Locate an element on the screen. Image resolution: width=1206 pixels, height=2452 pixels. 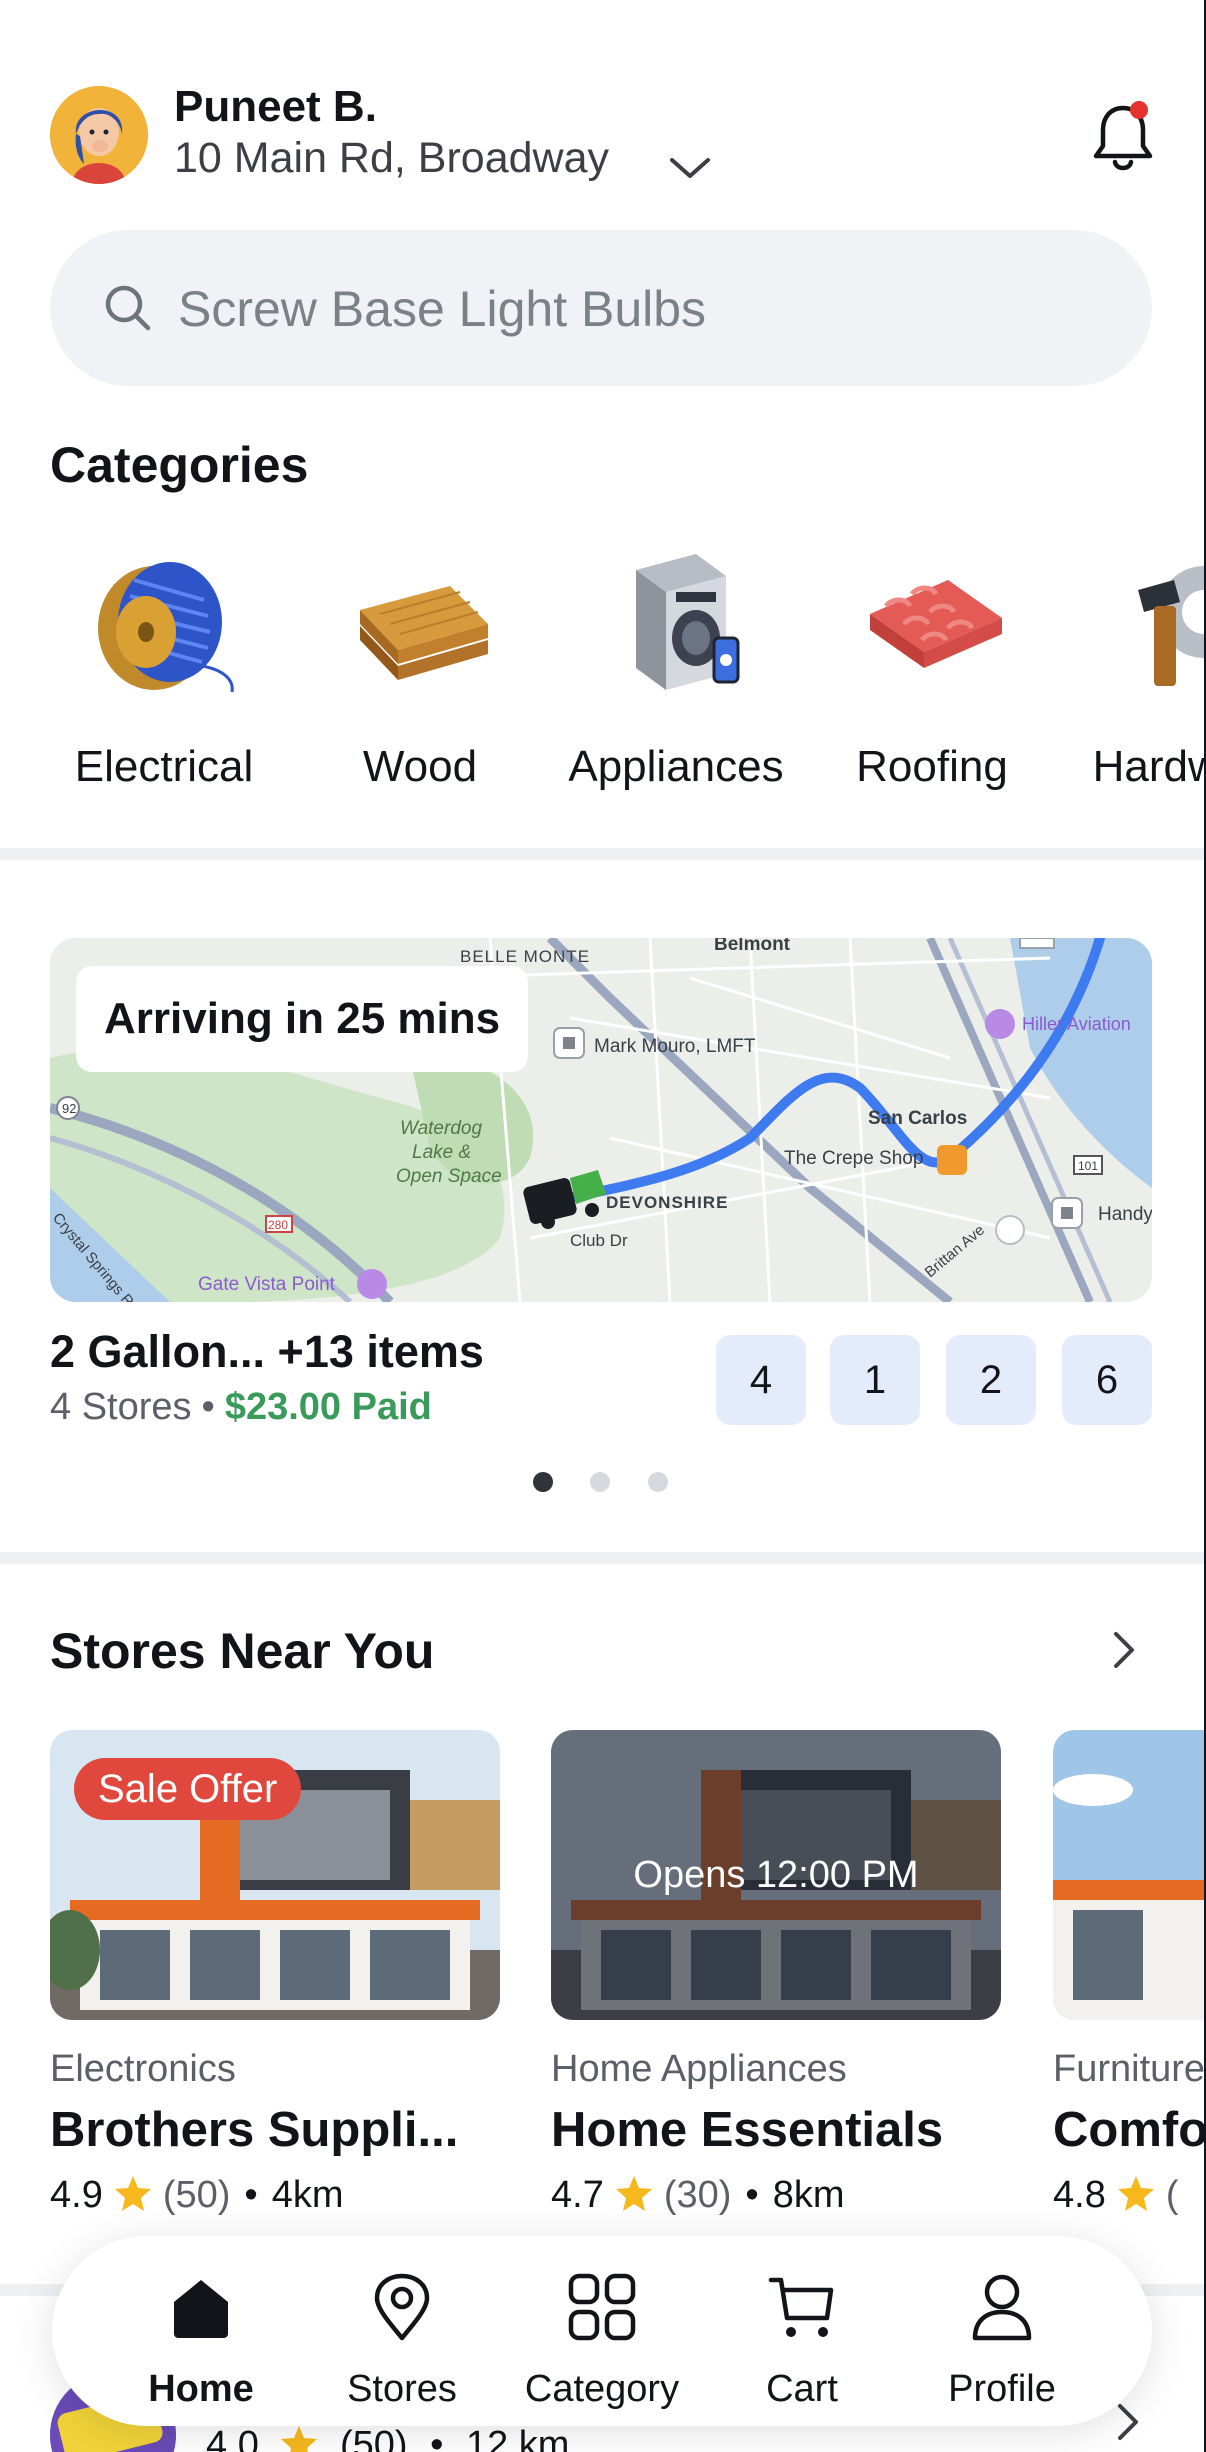
store-rating-row: 4.9 (50) • 4km is located at coordinates (197, 2195).